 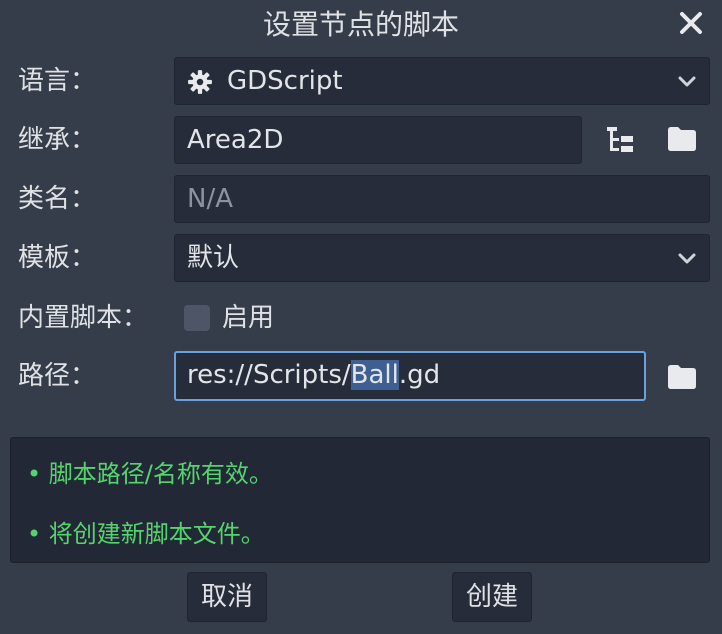 What do you see at coordinates (57, 376) in the screenshot?
I see `path-label: 路径：` at bounding box center [57, 376].